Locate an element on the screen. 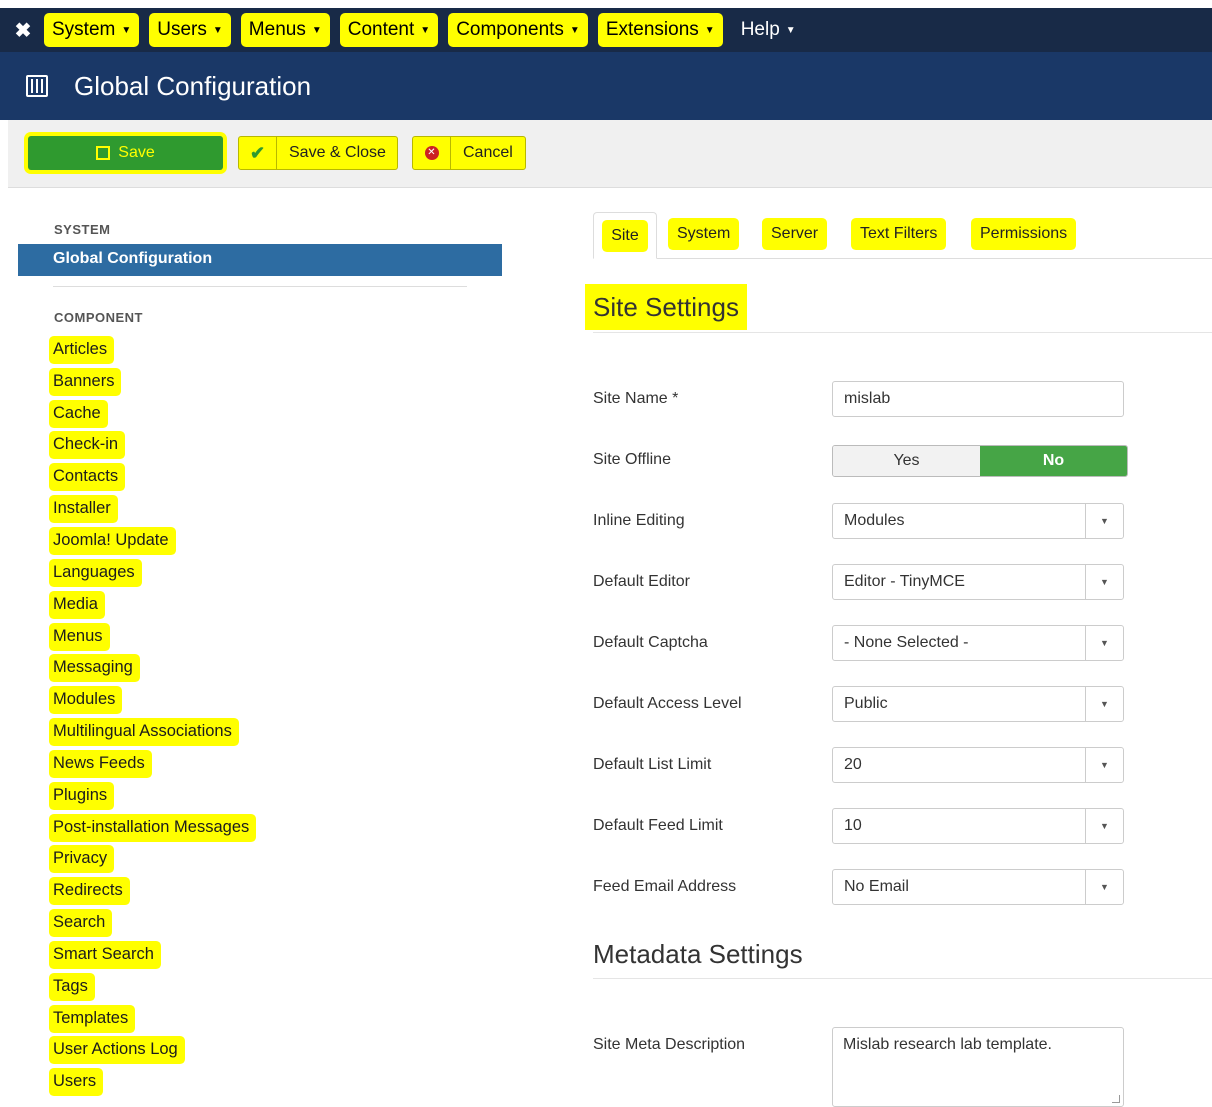  site-offline-toggle: Yes No is located at coordinates (980, 461).